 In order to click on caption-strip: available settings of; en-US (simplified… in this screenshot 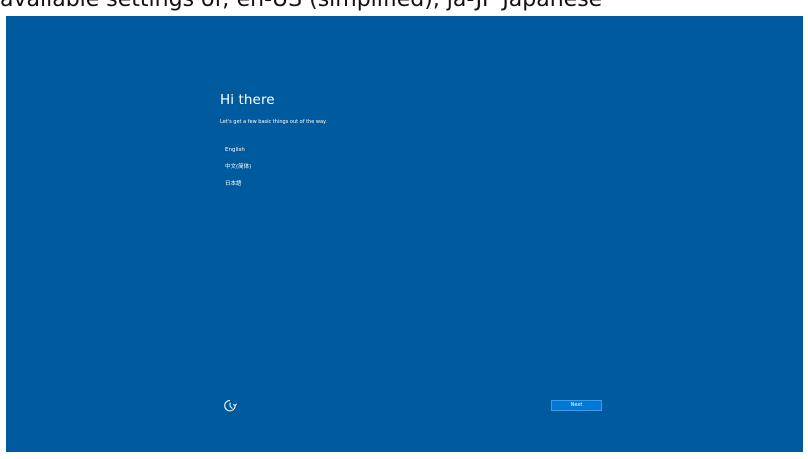, I will do `click(404, 8)`.